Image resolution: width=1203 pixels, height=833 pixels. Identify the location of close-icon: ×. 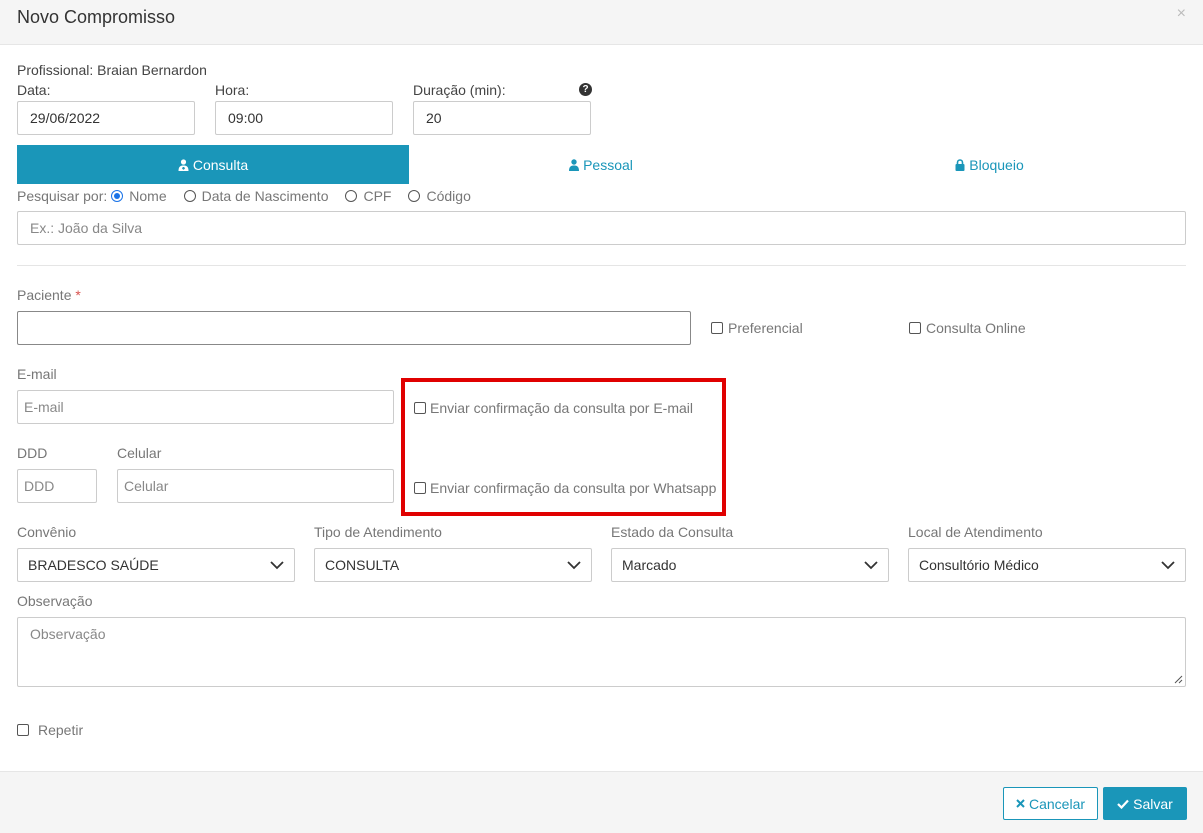
(1181, 14).